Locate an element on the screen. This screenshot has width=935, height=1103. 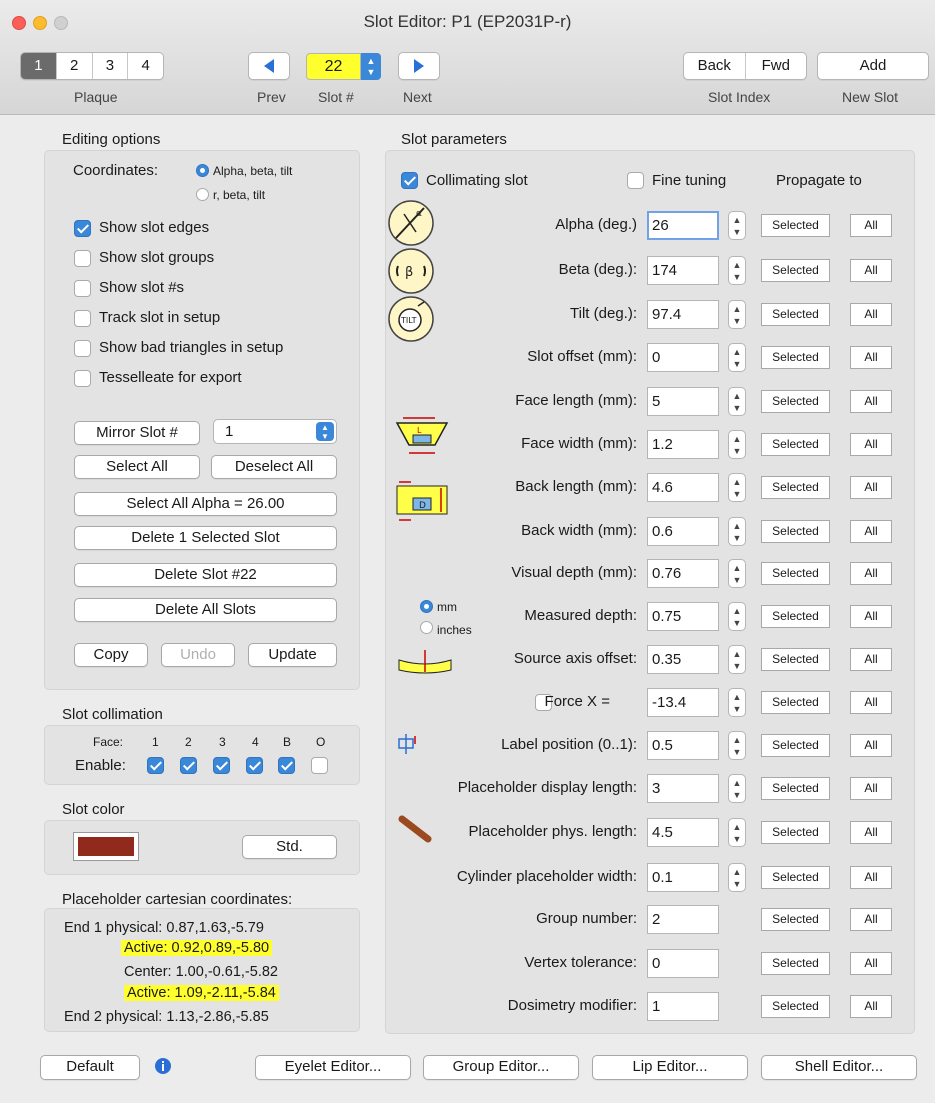
coord-radio-alpha is located at coordinates (202, 170).